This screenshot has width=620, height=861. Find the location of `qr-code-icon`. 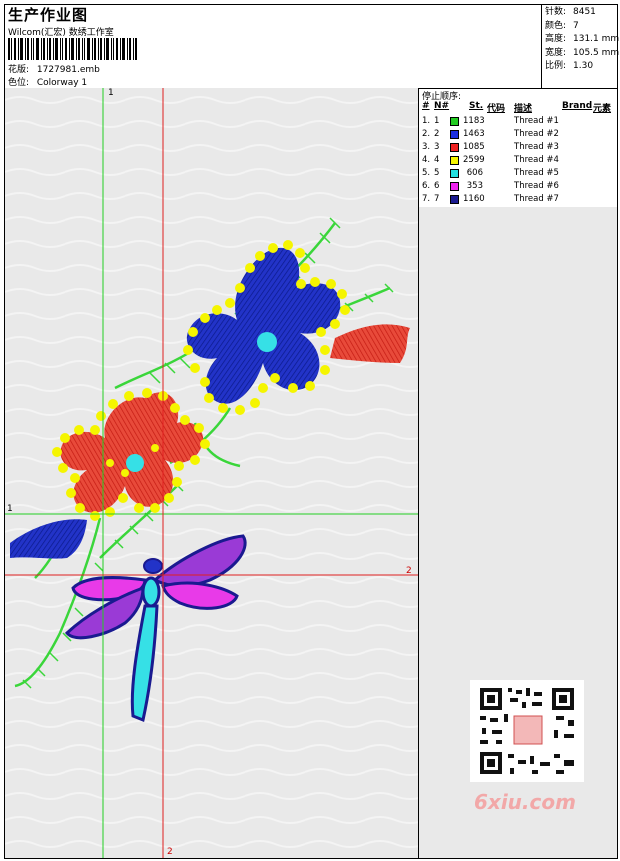

qr-code-icon is located at coordinates (527, 731).